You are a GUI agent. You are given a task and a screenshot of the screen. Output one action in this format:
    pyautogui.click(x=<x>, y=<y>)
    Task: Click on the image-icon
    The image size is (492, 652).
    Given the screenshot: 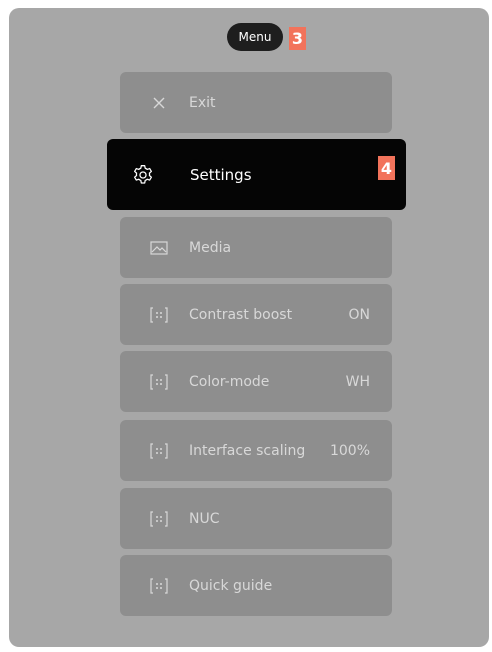 What is the action you would take?
    pyautogui.click(x=159, y=248)
    